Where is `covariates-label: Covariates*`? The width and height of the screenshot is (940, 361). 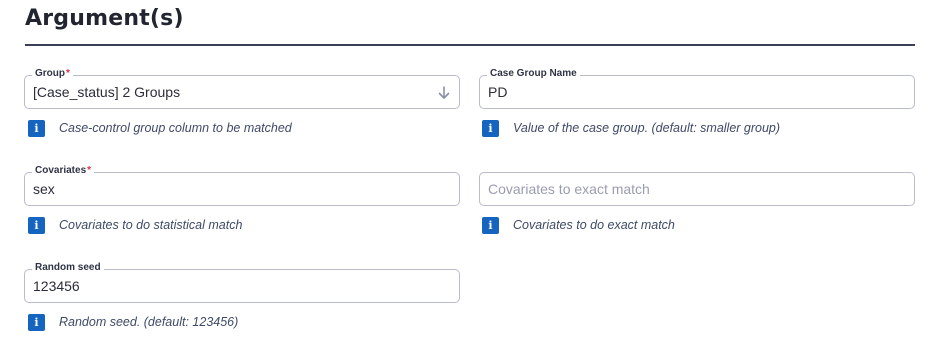 covariates-label: Covariates* is located at coordinates (63, 171).